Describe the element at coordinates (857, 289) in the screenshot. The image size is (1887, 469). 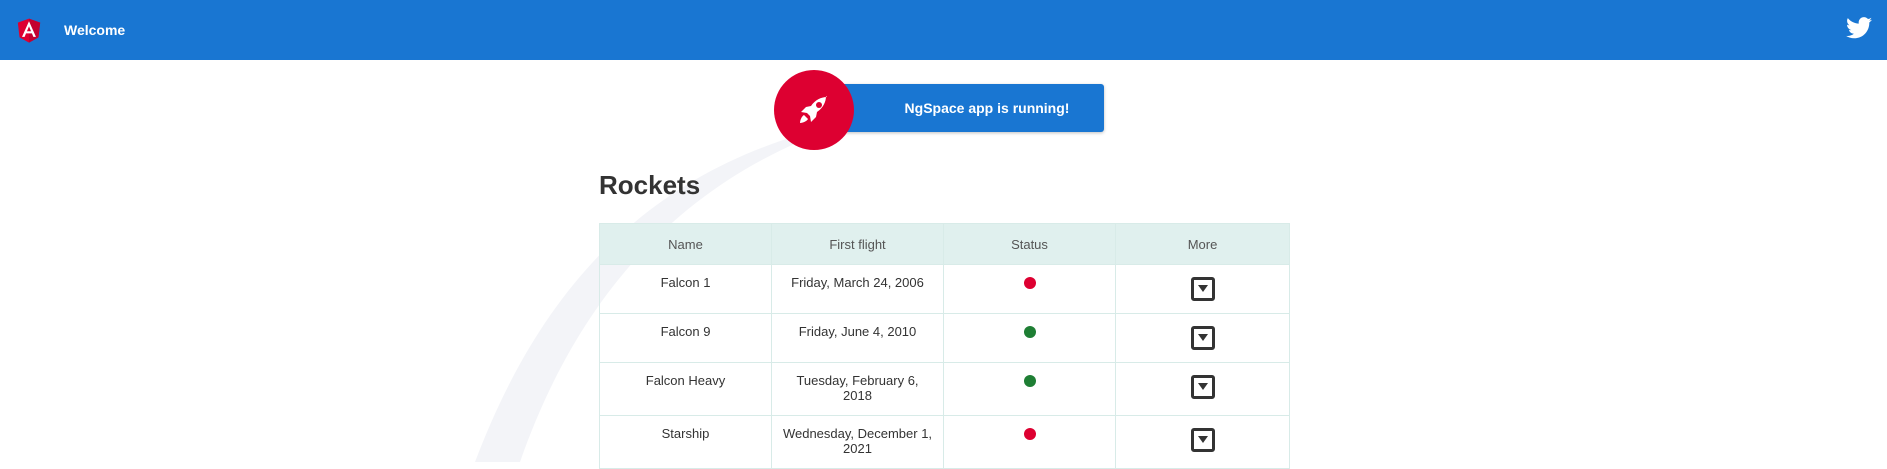
I see `rocket-first-flight: Friday, March 24, 2006` at that location.